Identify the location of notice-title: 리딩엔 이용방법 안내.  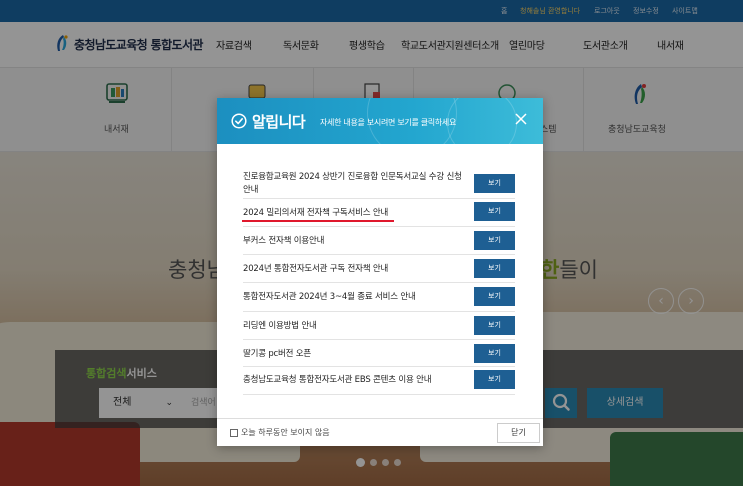
(353, 326).